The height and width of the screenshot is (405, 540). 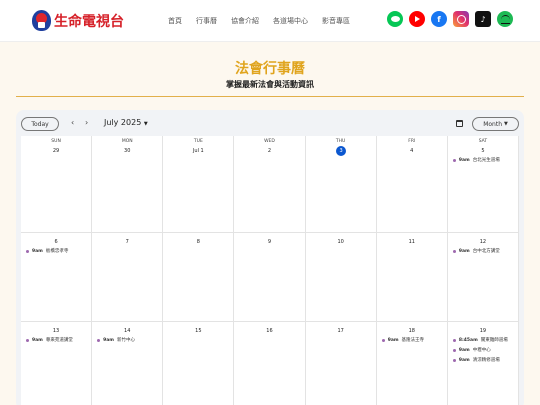 What do you see at coordinates (72, 122) in the screenshot?
I see `prev-month-icon: ‹` at bounding box center [72, 122].